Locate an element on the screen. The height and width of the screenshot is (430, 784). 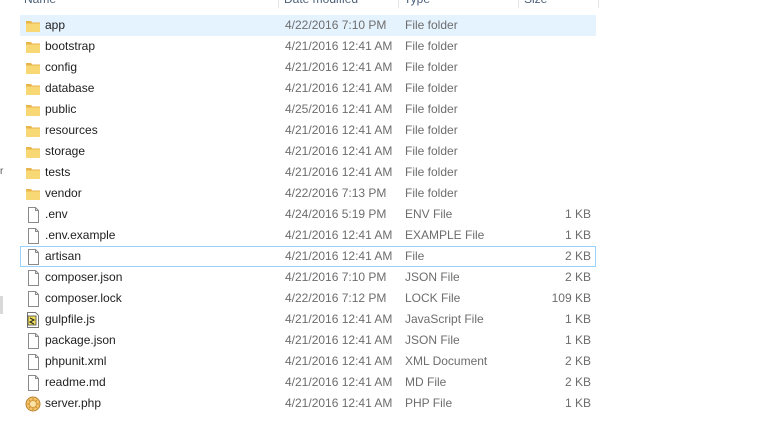
file-row: public 4/25/2016 12:41 AM File folder is located at coordinates (308, 109).